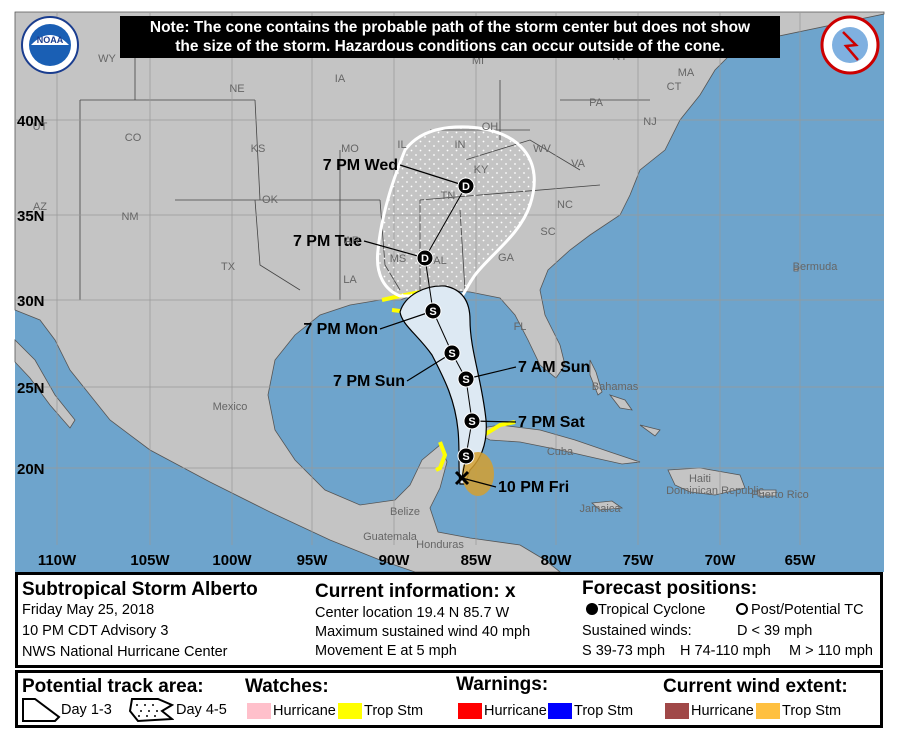  I want to click on forecast-time-label: 10 PM Fri, so click(533, 487).